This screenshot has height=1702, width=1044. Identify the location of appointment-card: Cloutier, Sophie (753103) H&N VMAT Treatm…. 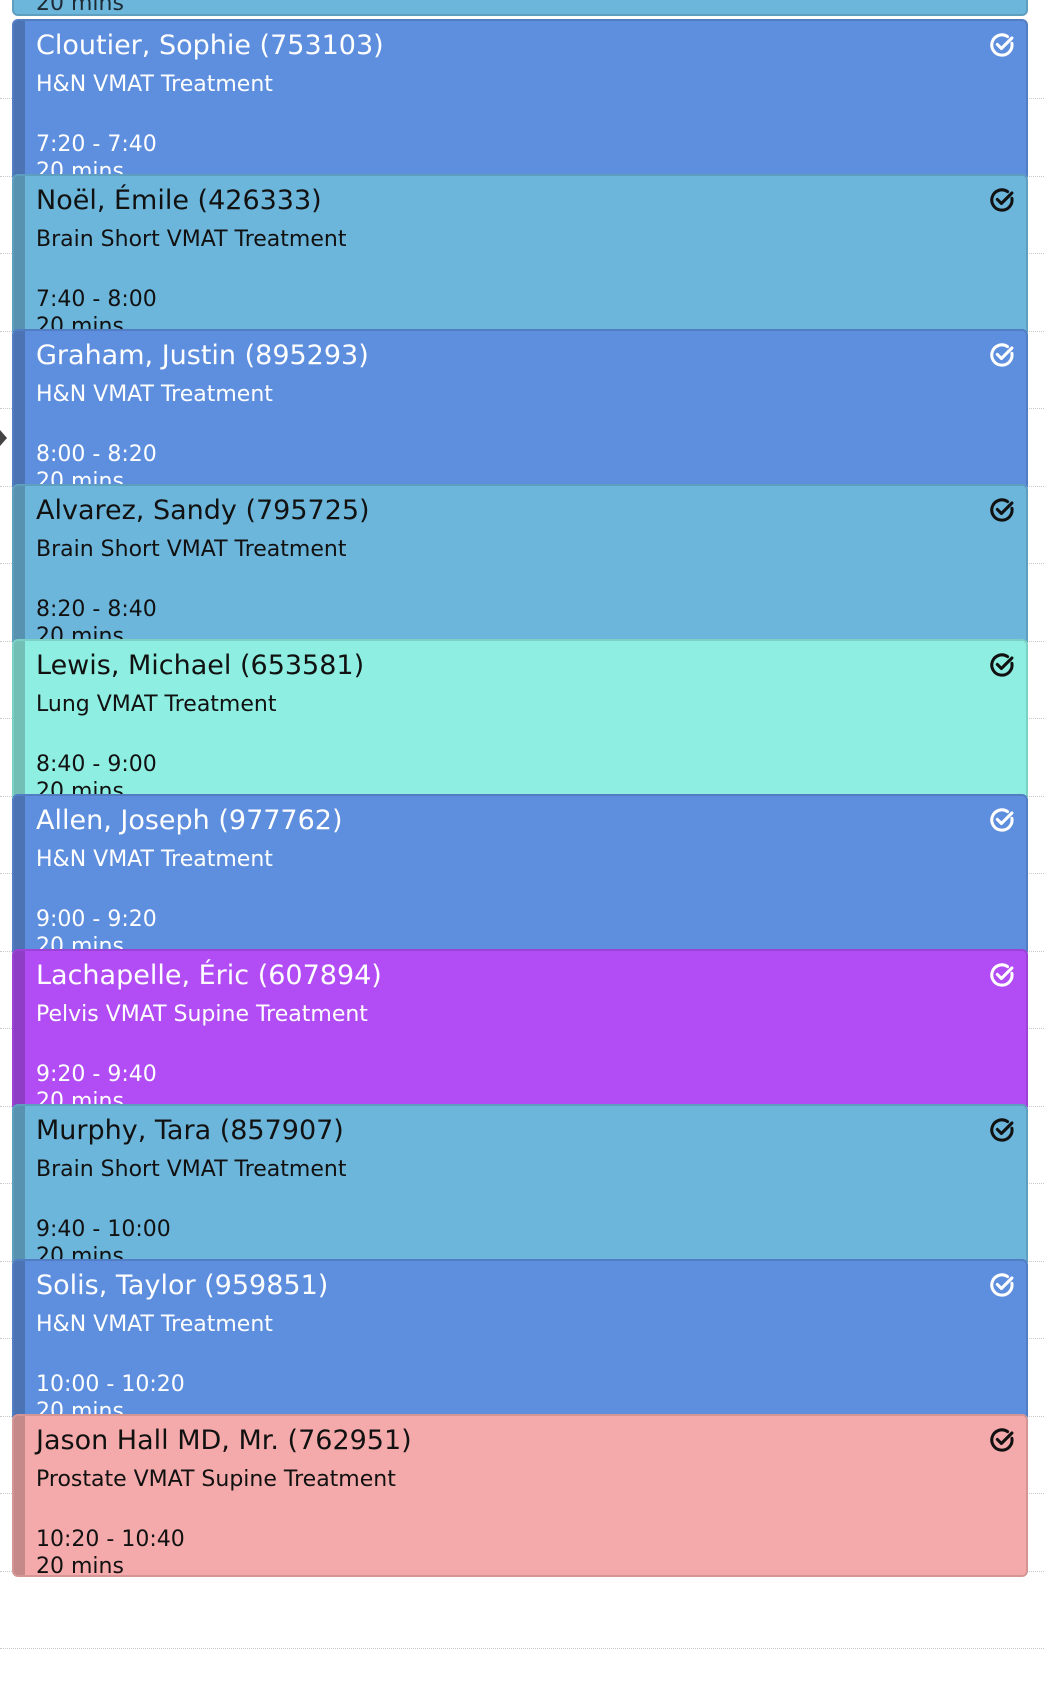
(520, 100).